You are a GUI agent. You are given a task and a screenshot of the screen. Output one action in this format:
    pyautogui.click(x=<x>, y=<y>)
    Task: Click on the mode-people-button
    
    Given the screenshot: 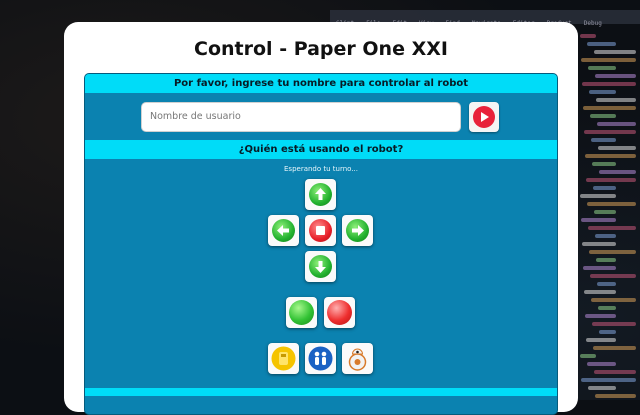 What is the action you would take?
    pyautogui.click(x=320, y=358)
    